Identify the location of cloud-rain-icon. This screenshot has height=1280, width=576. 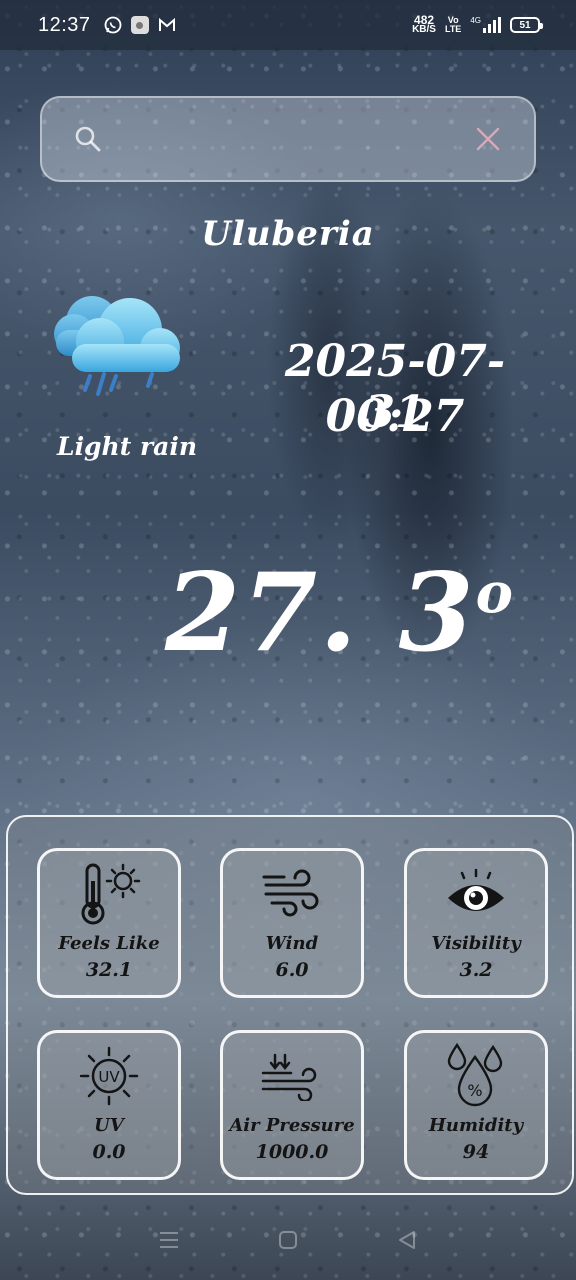
(117, 346).